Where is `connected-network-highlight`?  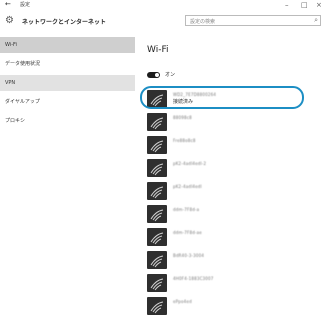 connected-network-highlight is located at coordinates (222, 97).